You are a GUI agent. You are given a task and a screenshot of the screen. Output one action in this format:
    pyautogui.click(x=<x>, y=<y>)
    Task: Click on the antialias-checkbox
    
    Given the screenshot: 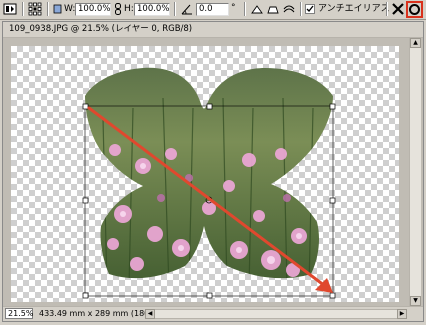 What is the action you would take?
    pyautogui.click(x=310, y=9)
    